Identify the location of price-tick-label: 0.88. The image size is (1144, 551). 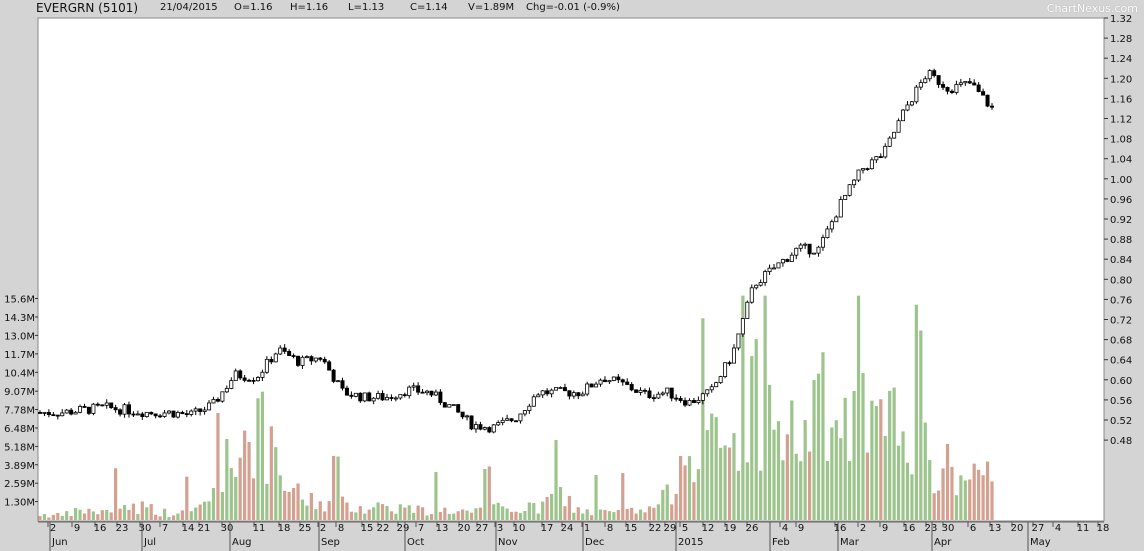
(1121, 240).